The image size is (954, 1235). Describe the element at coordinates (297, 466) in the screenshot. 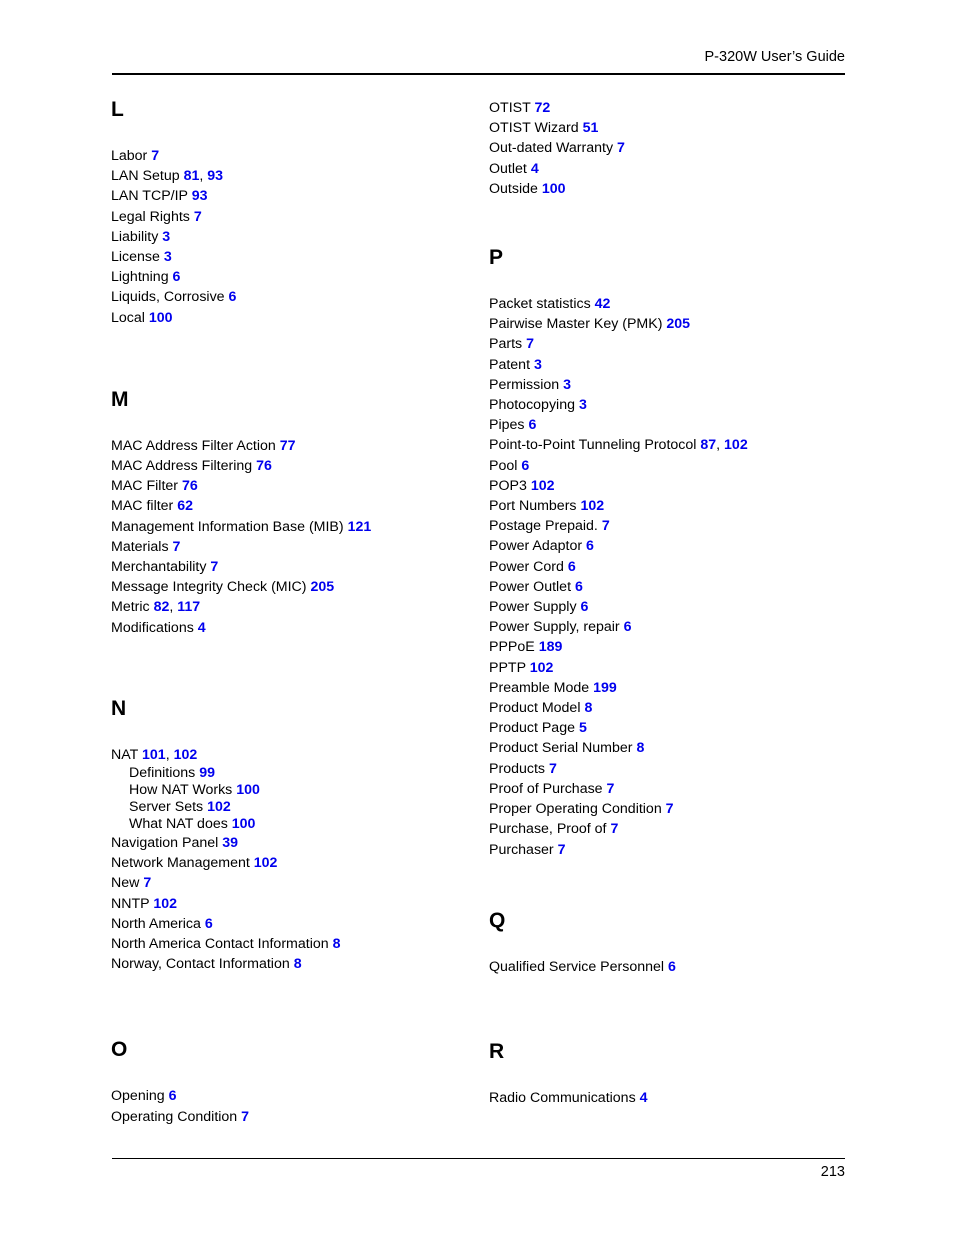

I see `index-entry: MAC Address Filtering 76` at that location.